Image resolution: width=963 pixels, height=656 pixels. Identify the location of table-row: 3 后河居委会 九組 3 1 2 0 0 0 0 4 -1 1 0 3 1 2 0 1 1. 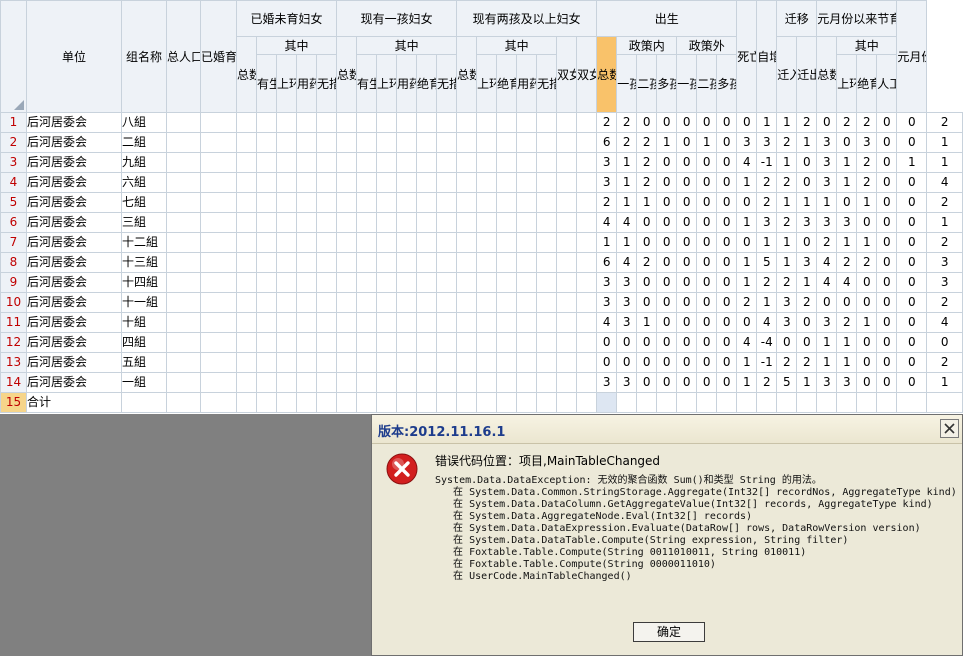
(481, 162).